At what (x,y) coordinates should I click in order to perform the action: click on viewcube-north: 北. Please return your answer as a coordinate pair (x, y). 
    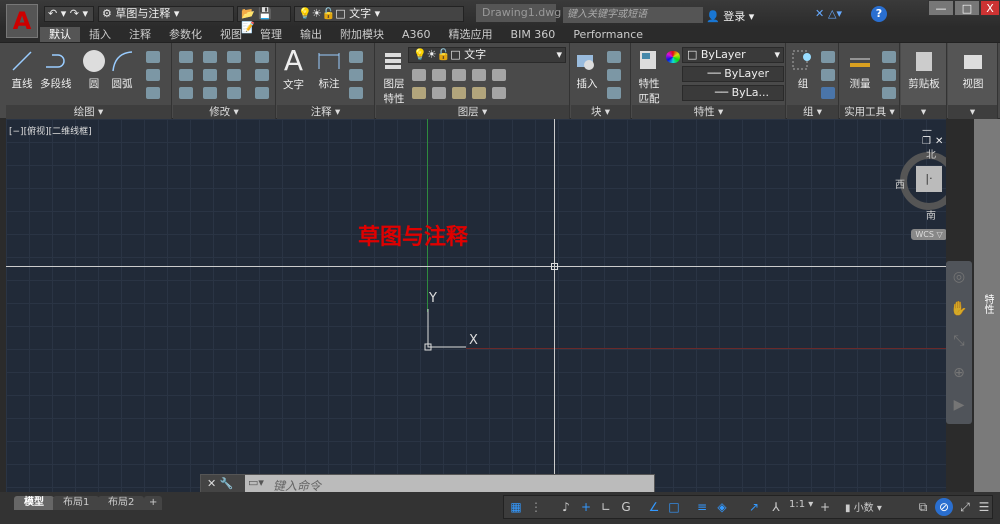
    Looking at the image, I should click on (931, 153).